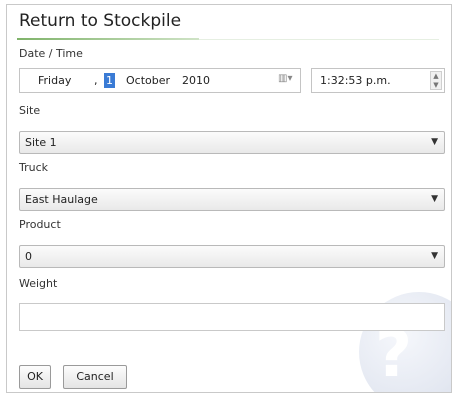 The image size is (456, 397). Describe the element at coordinates (436, 80) in the screenshot. I see `time-spinner-icon: ▲ ▼` at that location.